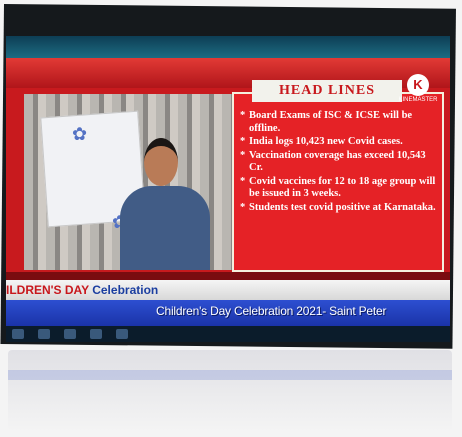 The image size is (462, 437). I want to click on folder-icon, so click(44, 334).